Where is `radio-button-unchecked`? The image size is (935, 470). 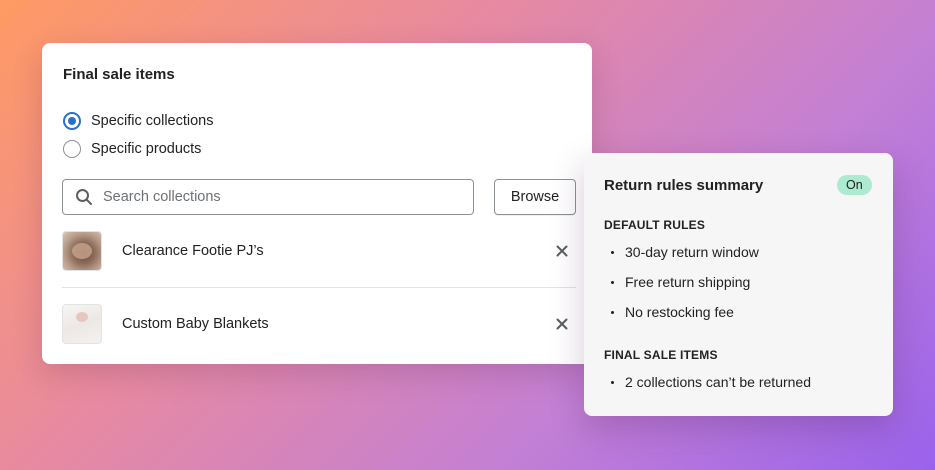
radio-button-unchecked is located at coordinates (72, 149).